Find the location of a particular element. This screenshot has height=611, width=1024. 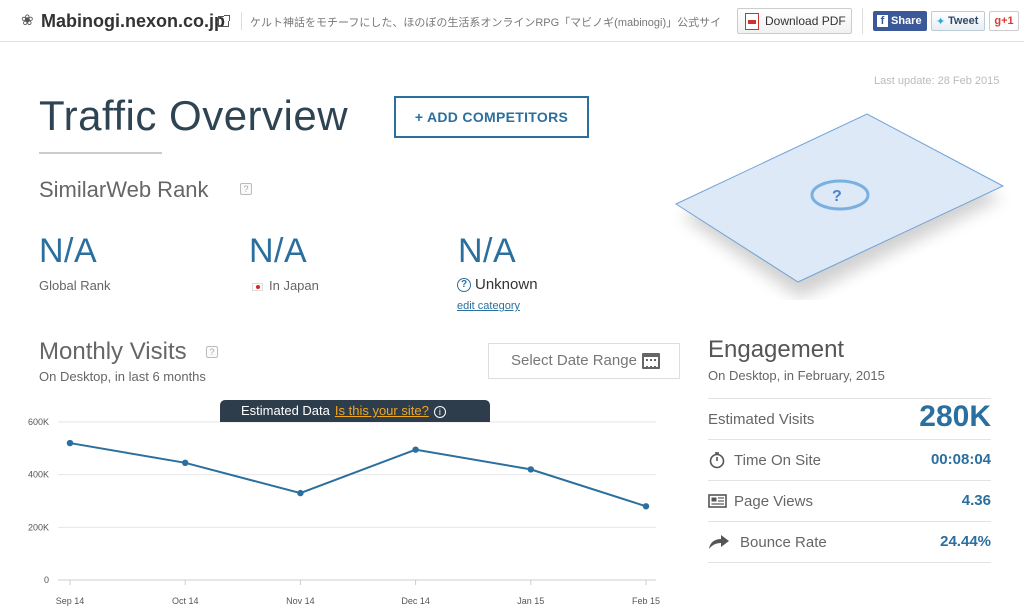

x-tick-label: Sep 14 is located at coordinates (70, 601).